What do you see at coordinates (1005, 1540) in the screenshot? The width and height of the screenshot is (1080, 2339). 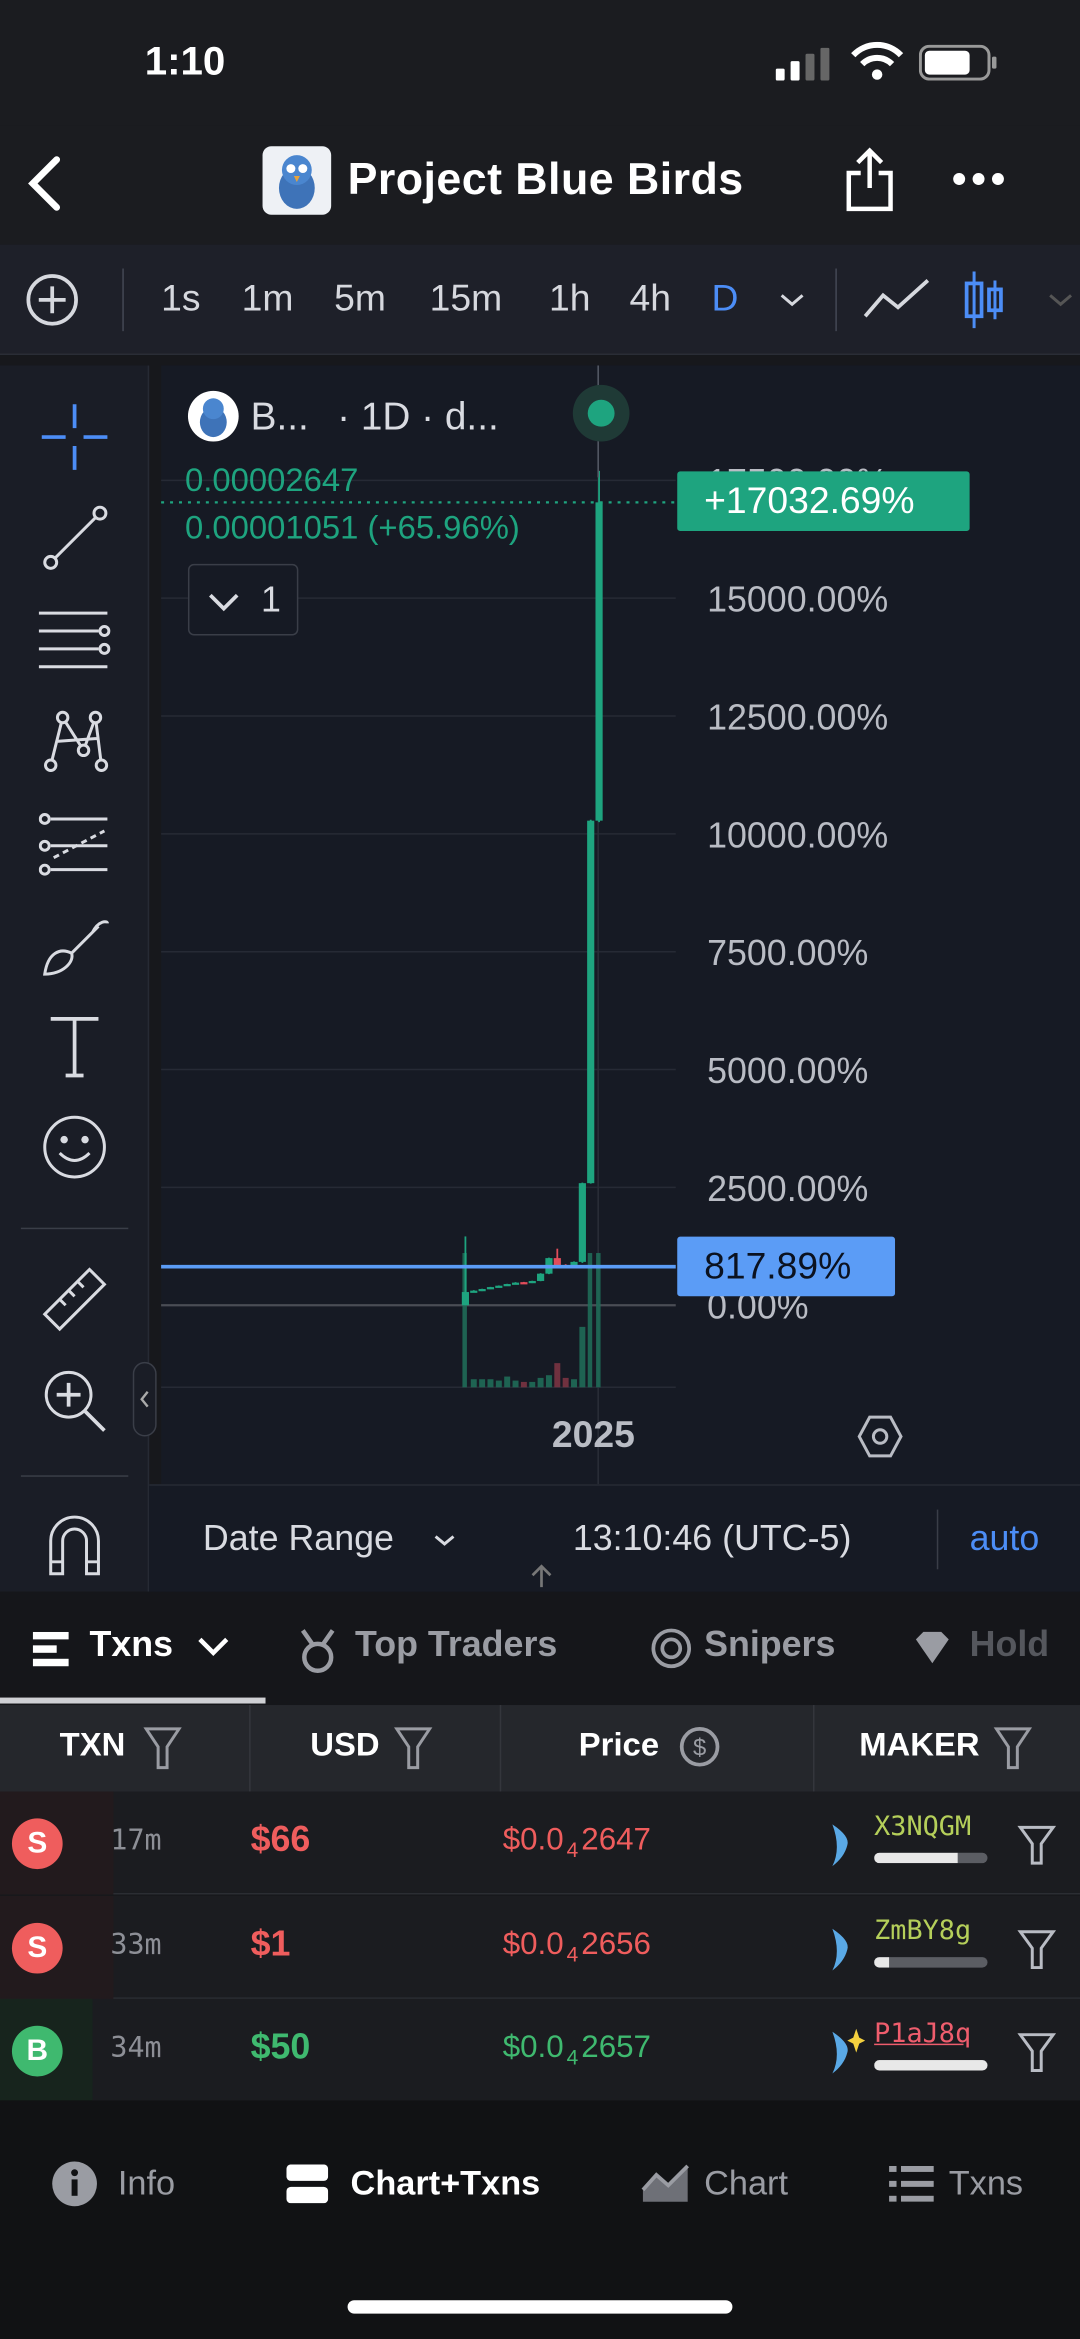 I see `auto-scale-button: auto` at bounding box center [1005, 1540].